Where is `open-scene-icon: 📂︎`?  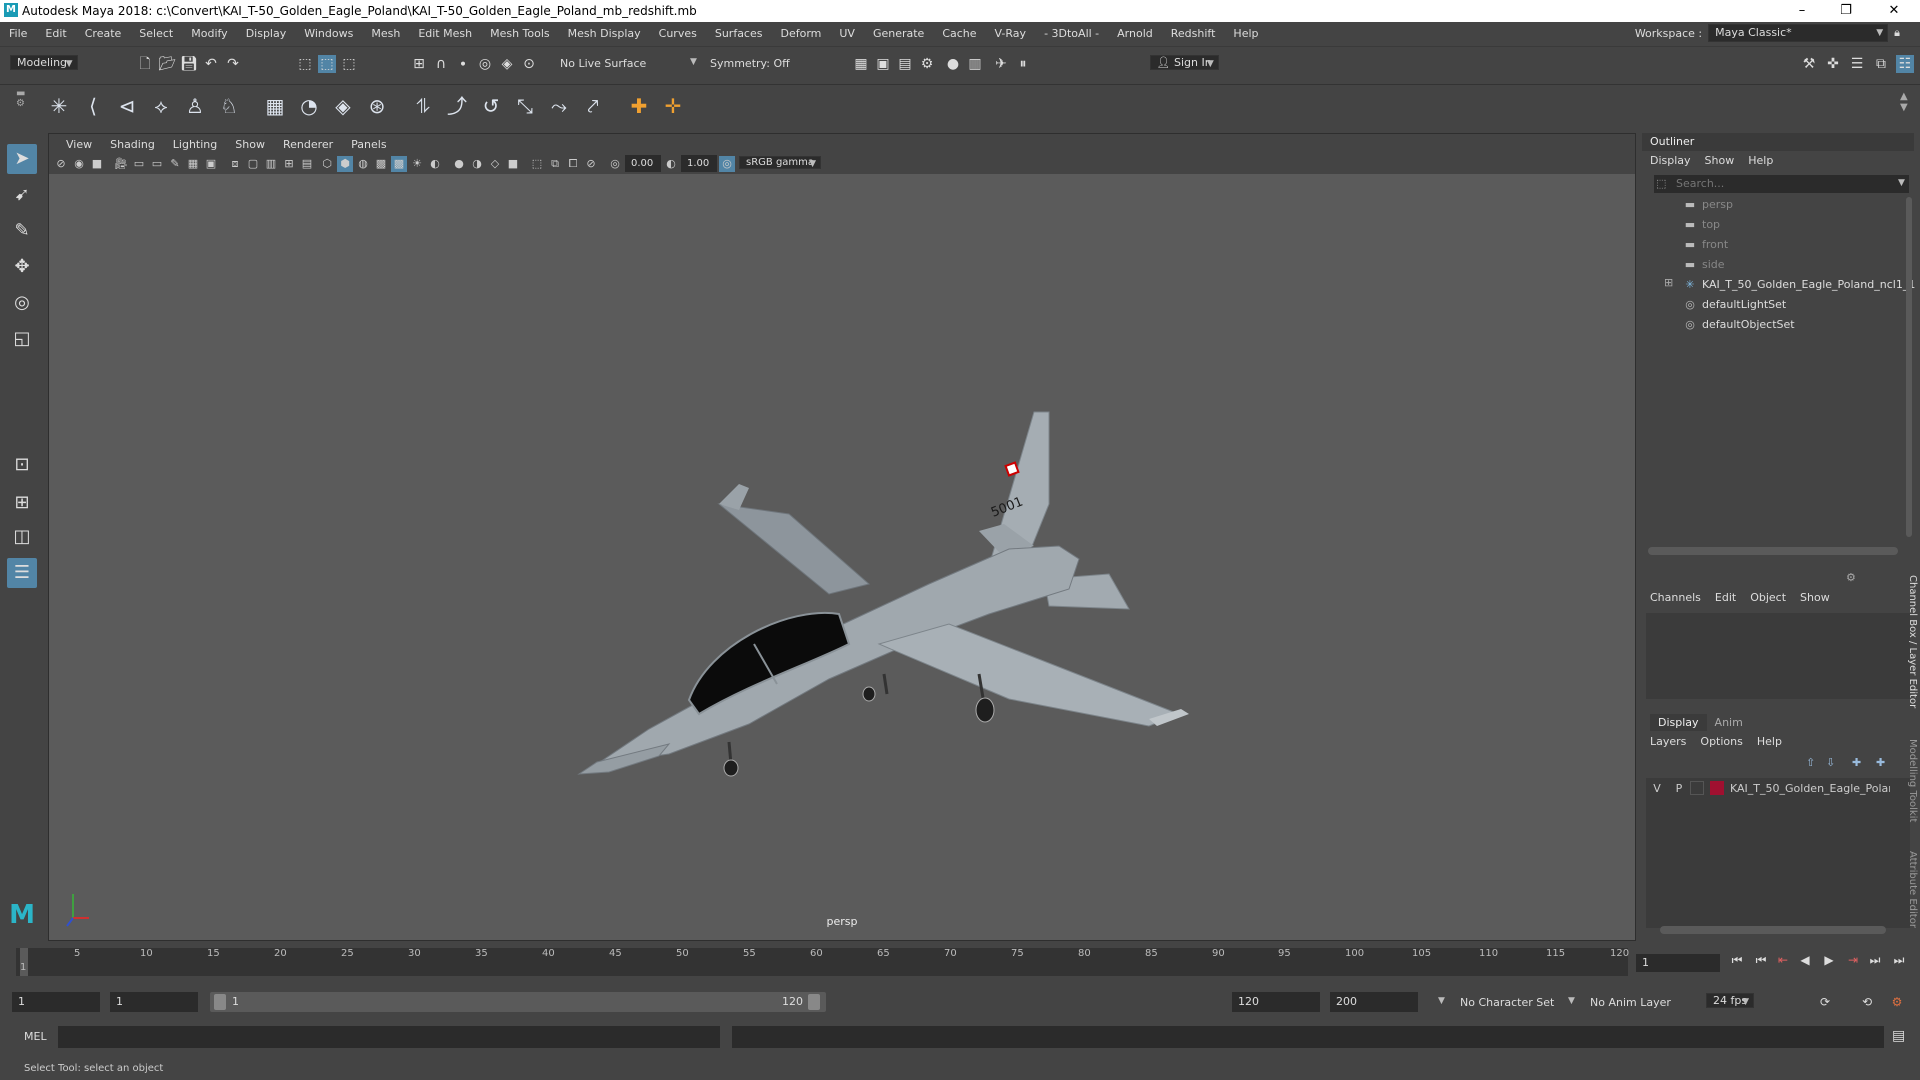
open-scene-icon: 📂︎ is located at coordinates (167, 64).